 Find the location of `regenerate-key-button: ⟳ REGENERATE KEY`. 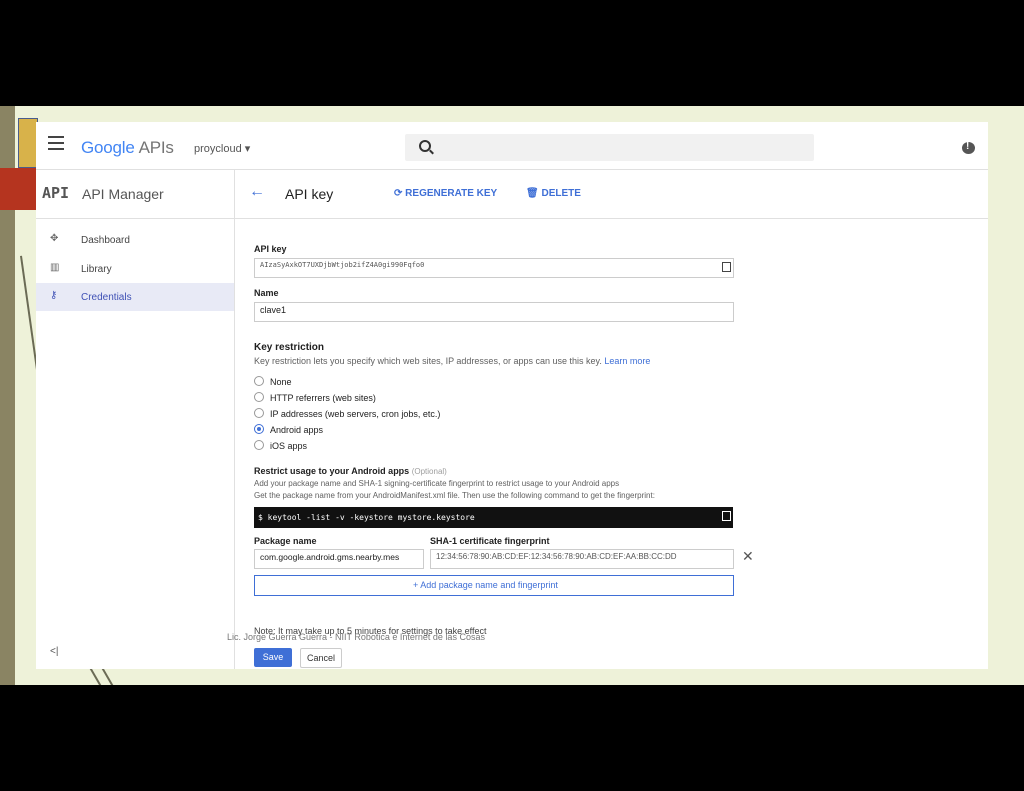

regenerate-key-button: ⟳ REGENERATE KEY is located at coordinates (445, 193).